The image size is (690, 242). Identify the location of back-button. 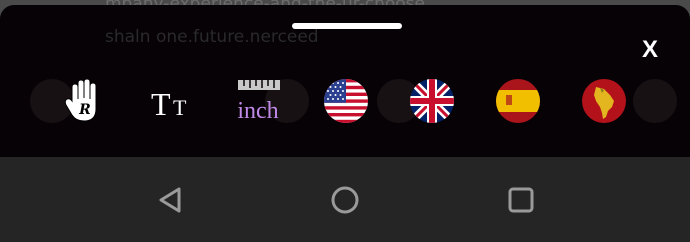
(170, 200).